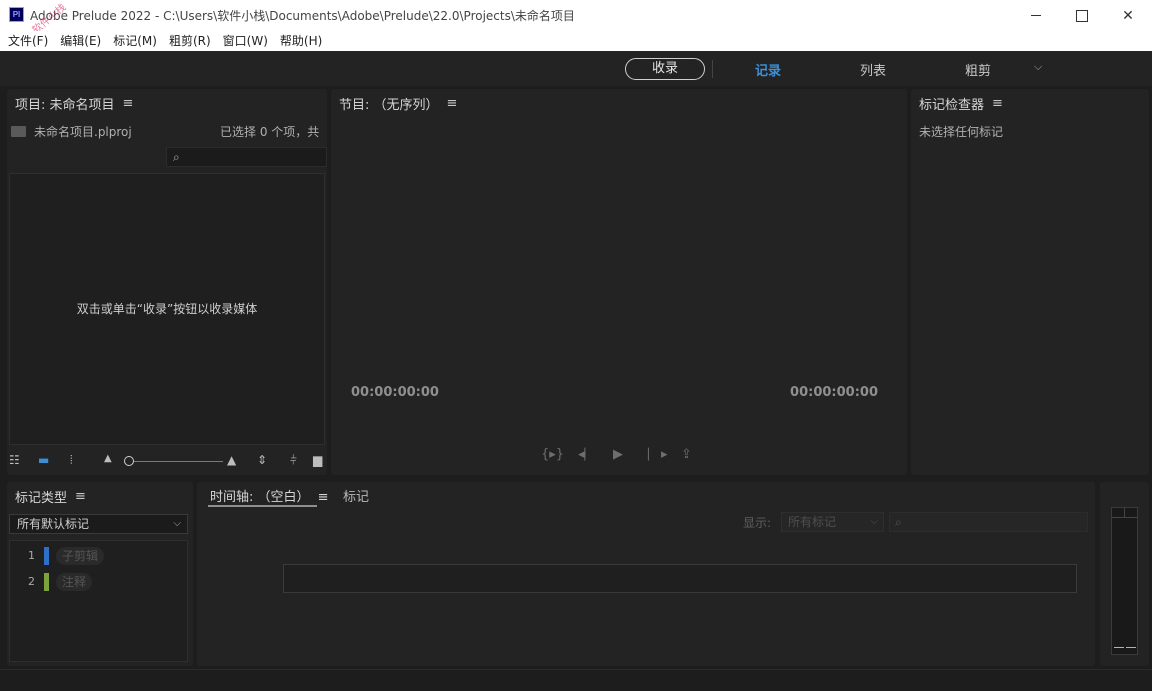  What do you see at coordinates (873, 69) in the screenshot?
I see `workspace-tab-list: 列表` at bounding box center [873, 69].